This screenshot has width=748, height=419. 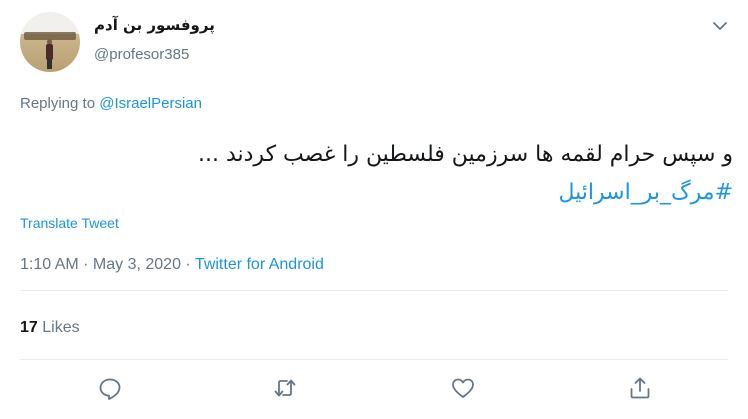 What do you see at coordinates (69, 223) in the screenshot?
I see `translate-tweet-link: Translate Tweet` at bounding box center [69, 223].